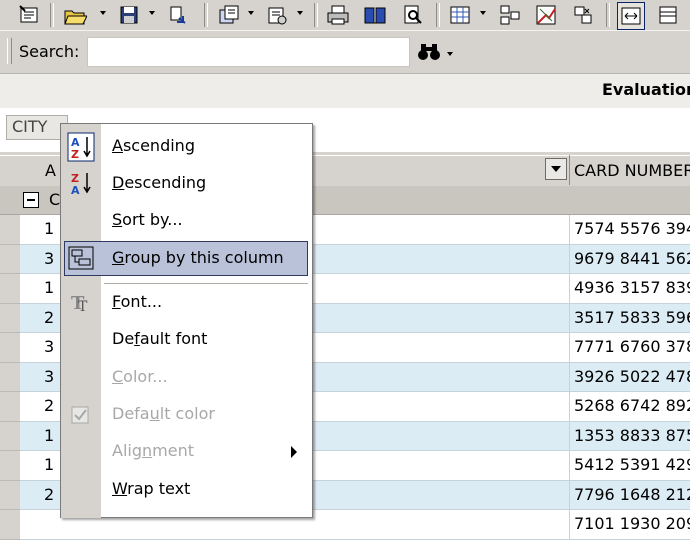  What do you see at coordinates (632, 376) in the screenshot?
I see `cell-card-number: 3926 5022 478` at bounding box center [632, 376].